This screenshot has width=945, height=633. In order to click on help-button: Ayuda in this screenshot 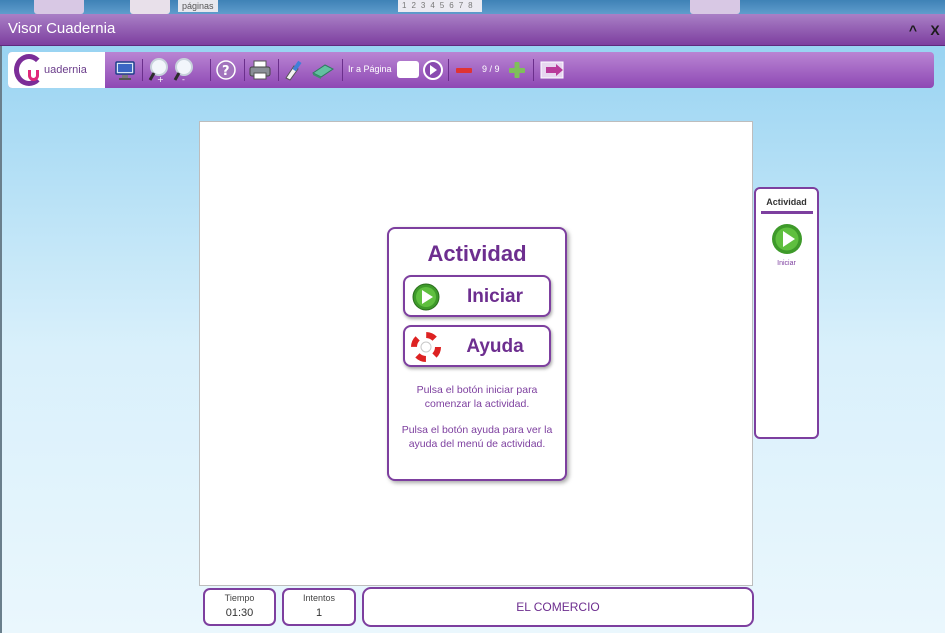, I will do `click(477, 346)`.